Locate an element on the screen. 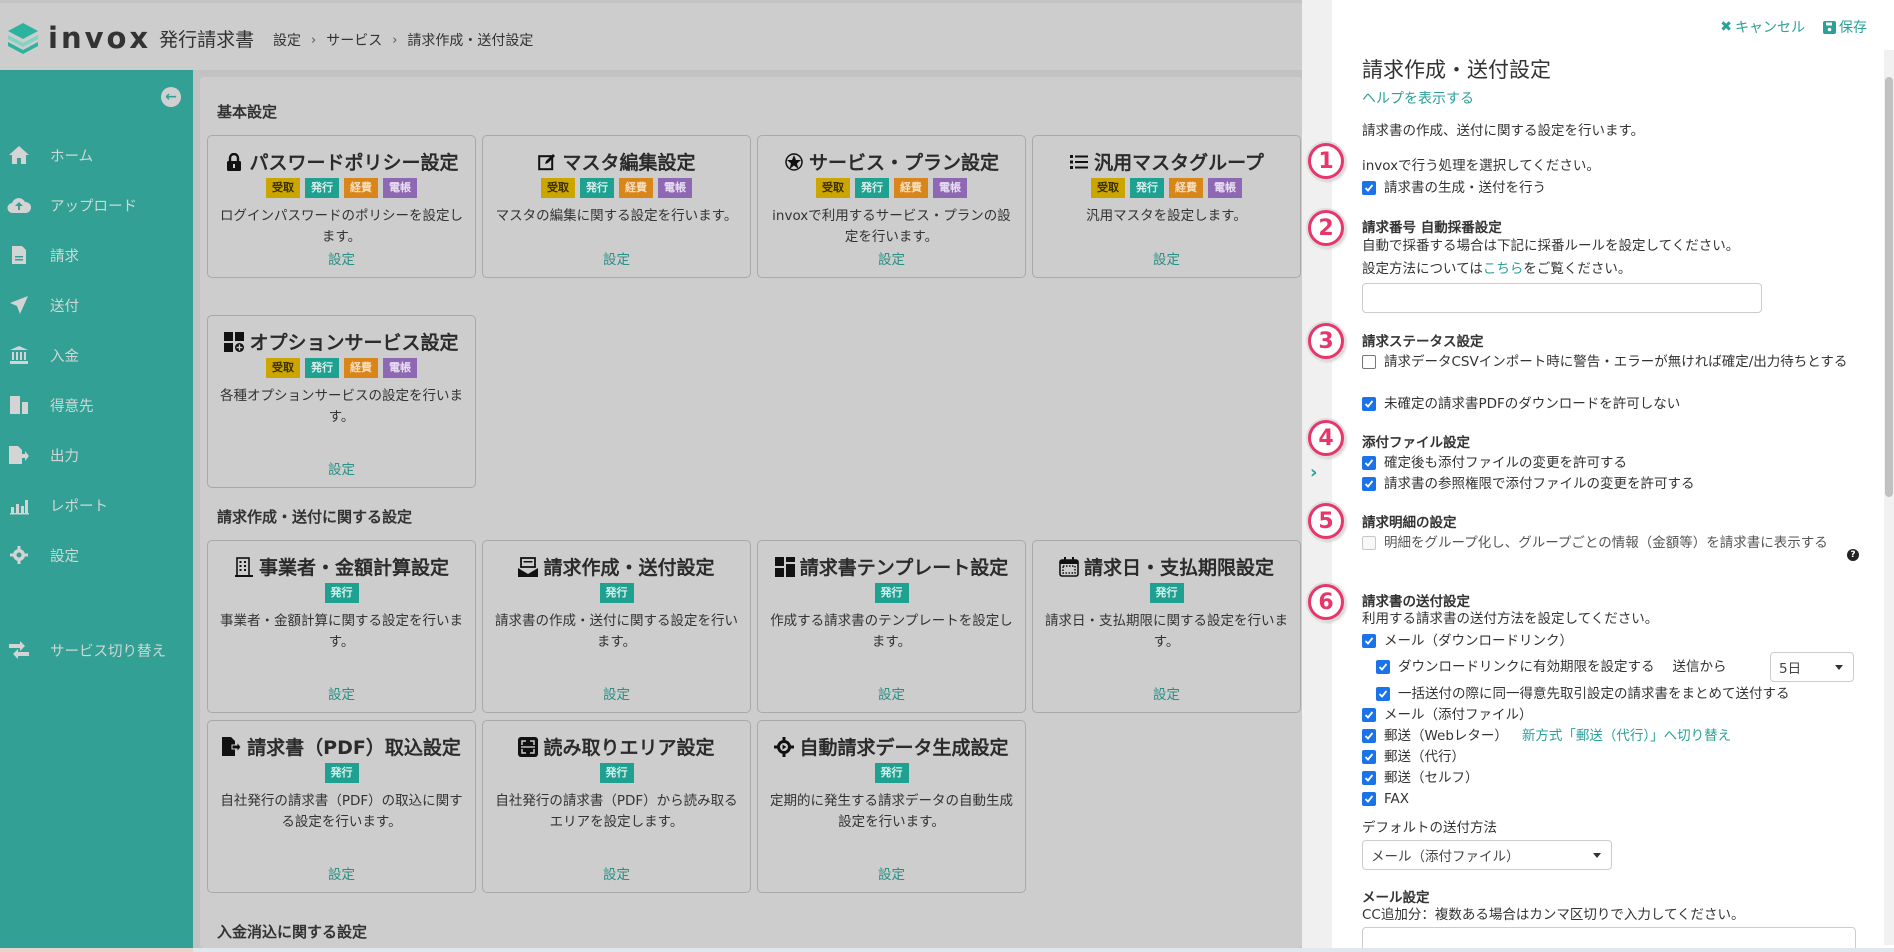 The height and width of the screenshot is (952, 1894). switch-to-new-mail-link: 新方式「郵送（代行）」へ切り替え is located at coordinates (1626, 736).